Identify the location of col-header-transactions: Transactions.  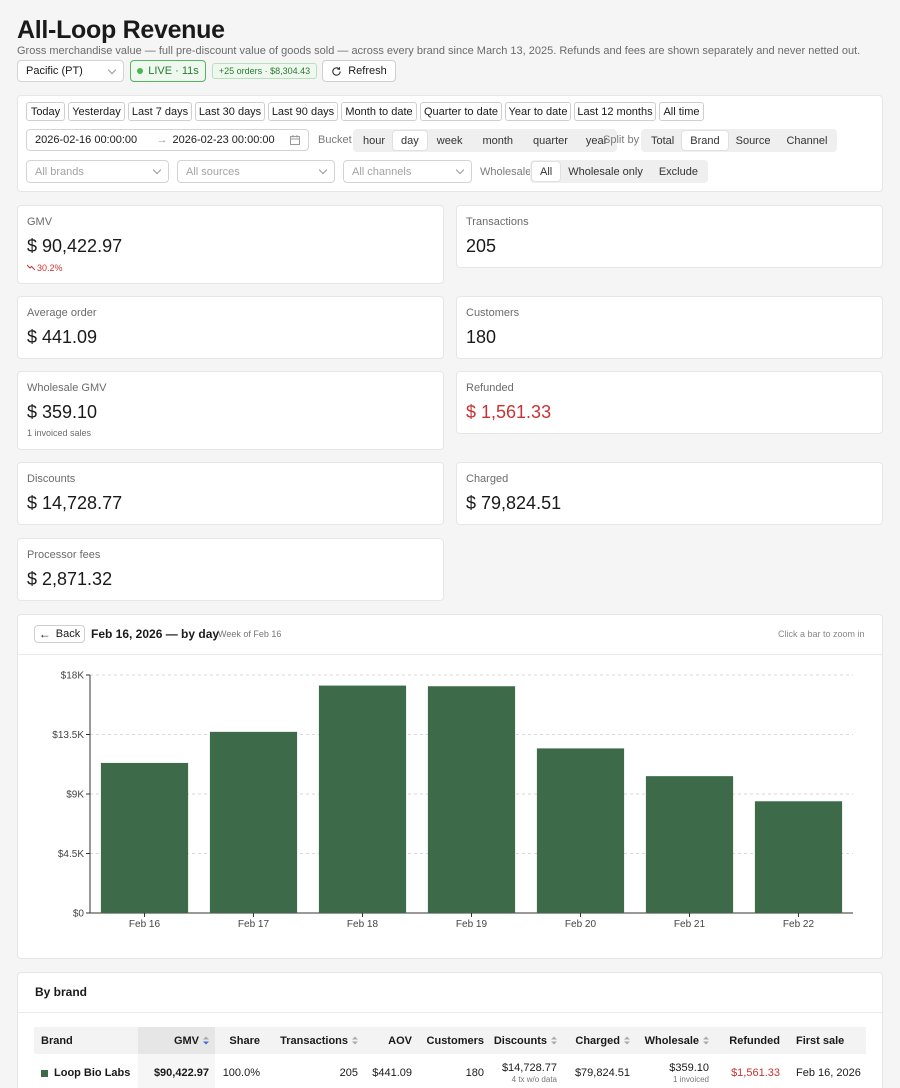
(315, 1040).